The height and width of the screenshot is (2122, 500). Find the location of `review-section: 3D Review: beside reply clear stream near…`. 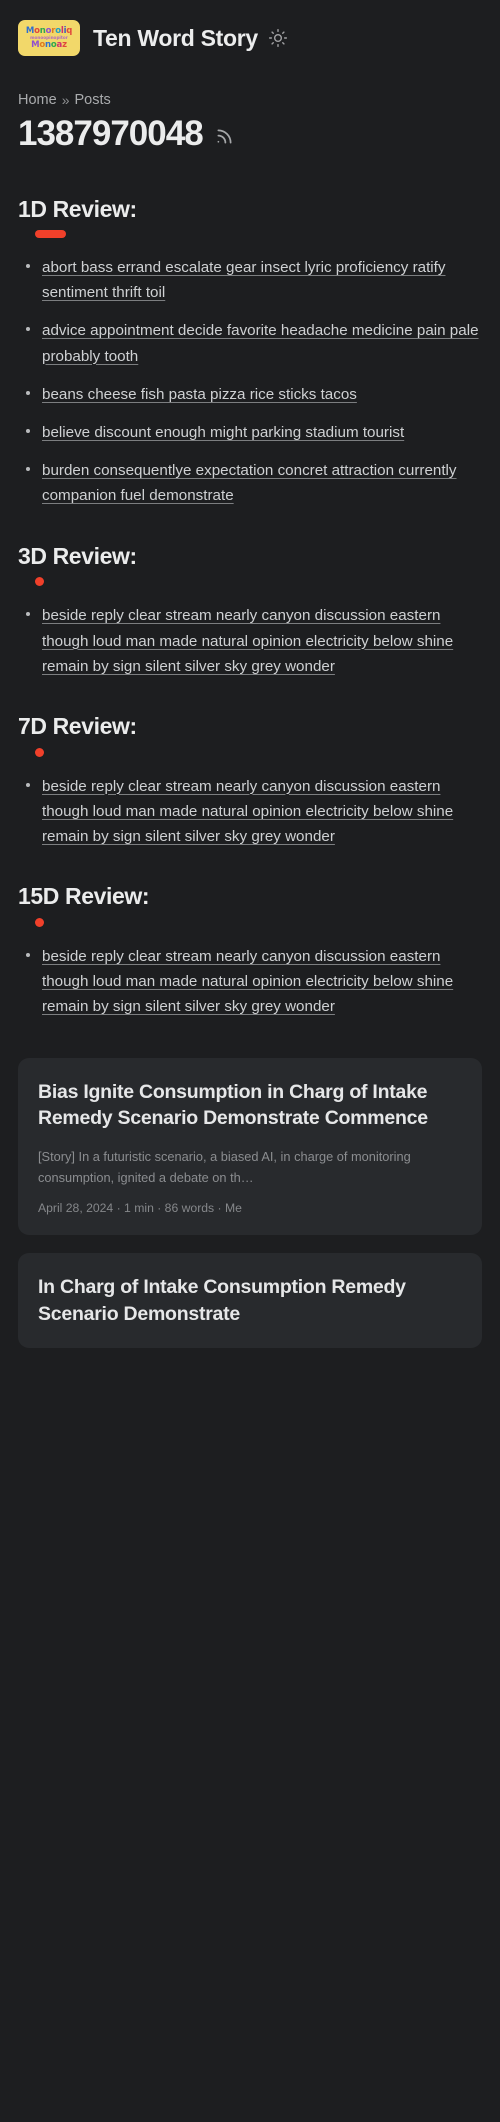

review-section: 3D Review: beside reply clear stream near… is located at coordinates (250, 611).